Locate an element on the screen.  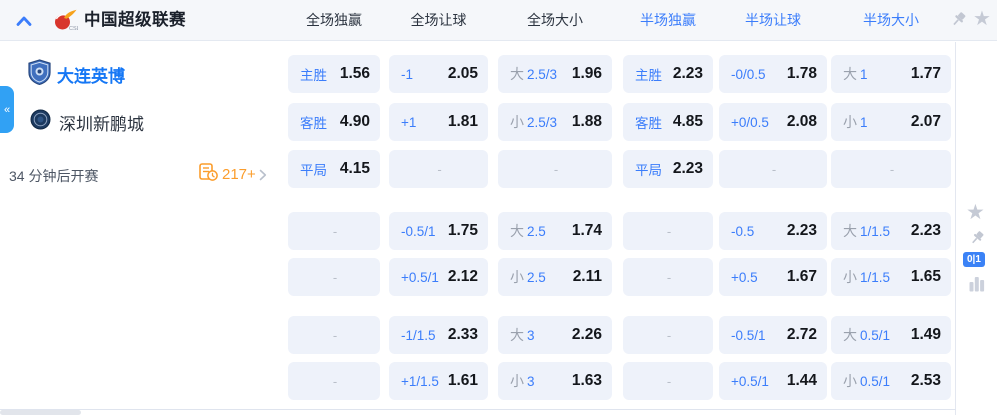
odds-cell: 小 2.5/3 1.88 is located at coordinates (555, 122).